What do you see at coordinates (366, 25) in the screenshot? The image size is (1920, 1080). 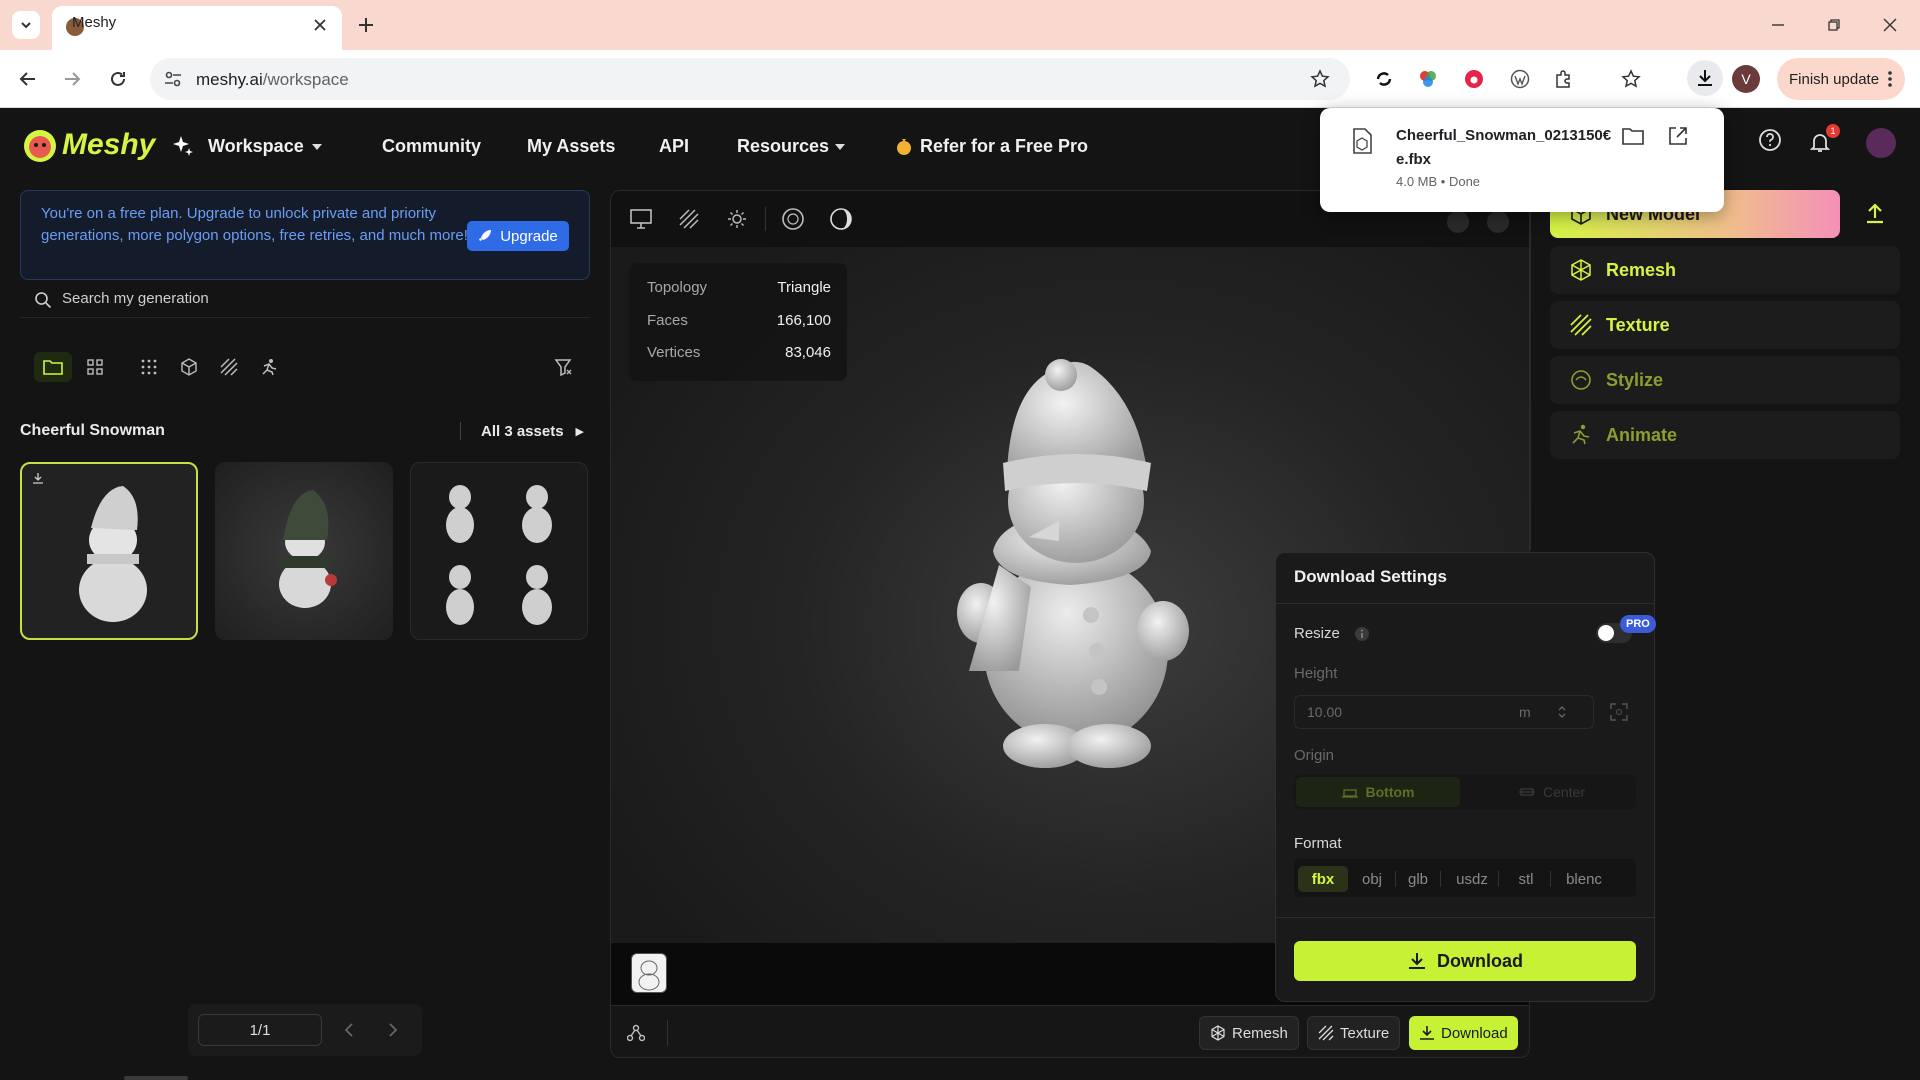 I see `new-tab-icon` at bounding box center [366, 25].